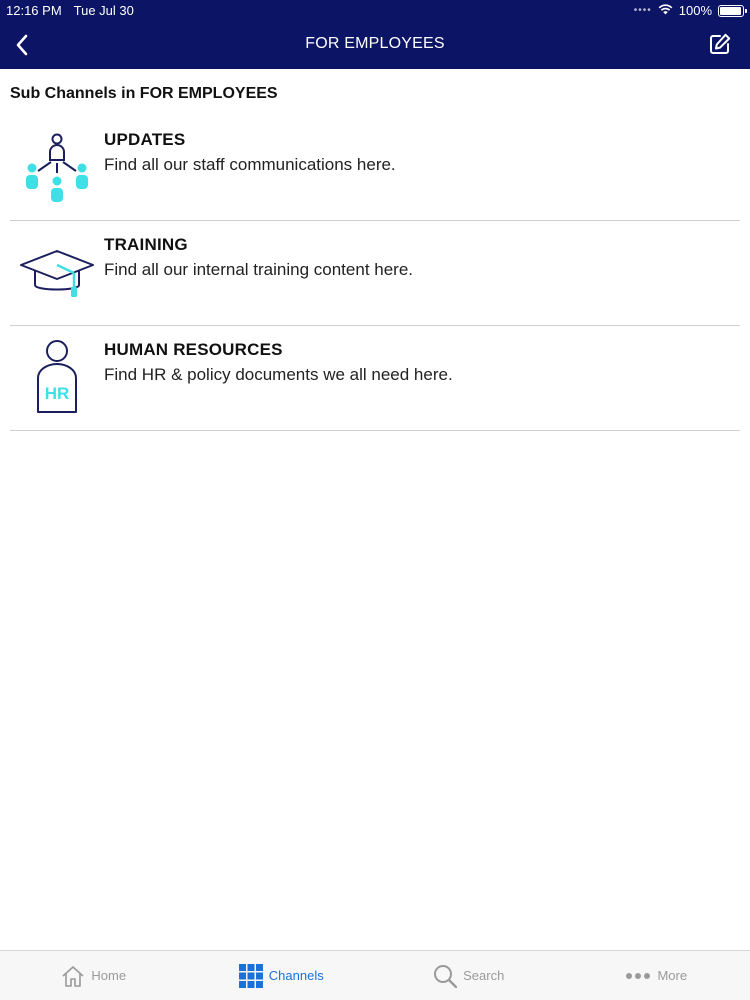 This screenshot has height=1000, width=750. What do you see at coordinates (193, 349) in the screenshot?
I see `channel-name: HUMAN RESOURCES` at bounding box center [193, 349].